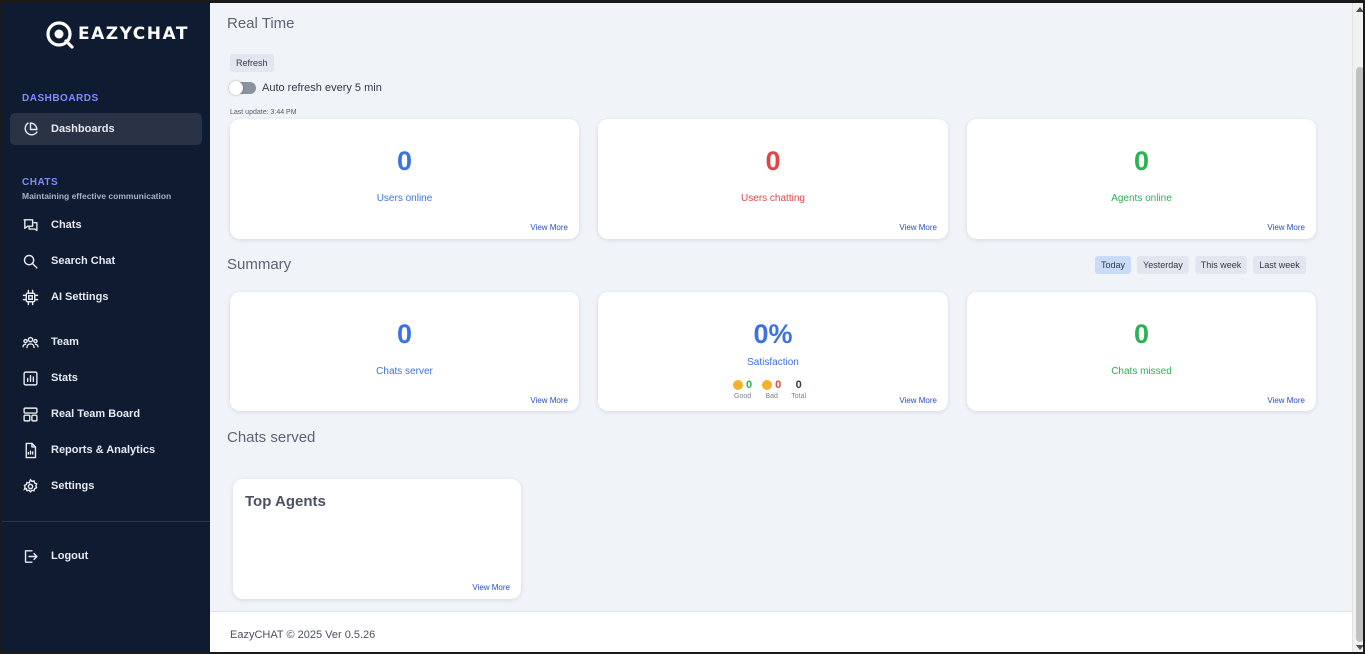  Describe the element at coordinates (30, 485) in the screenshot. I see `gear-icon` at that location.